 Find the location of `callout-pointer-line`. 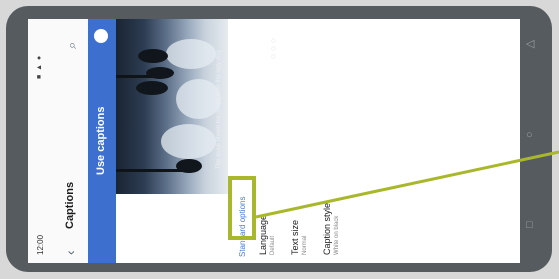

callout-pointer-line is located at coordinates (407, 184).